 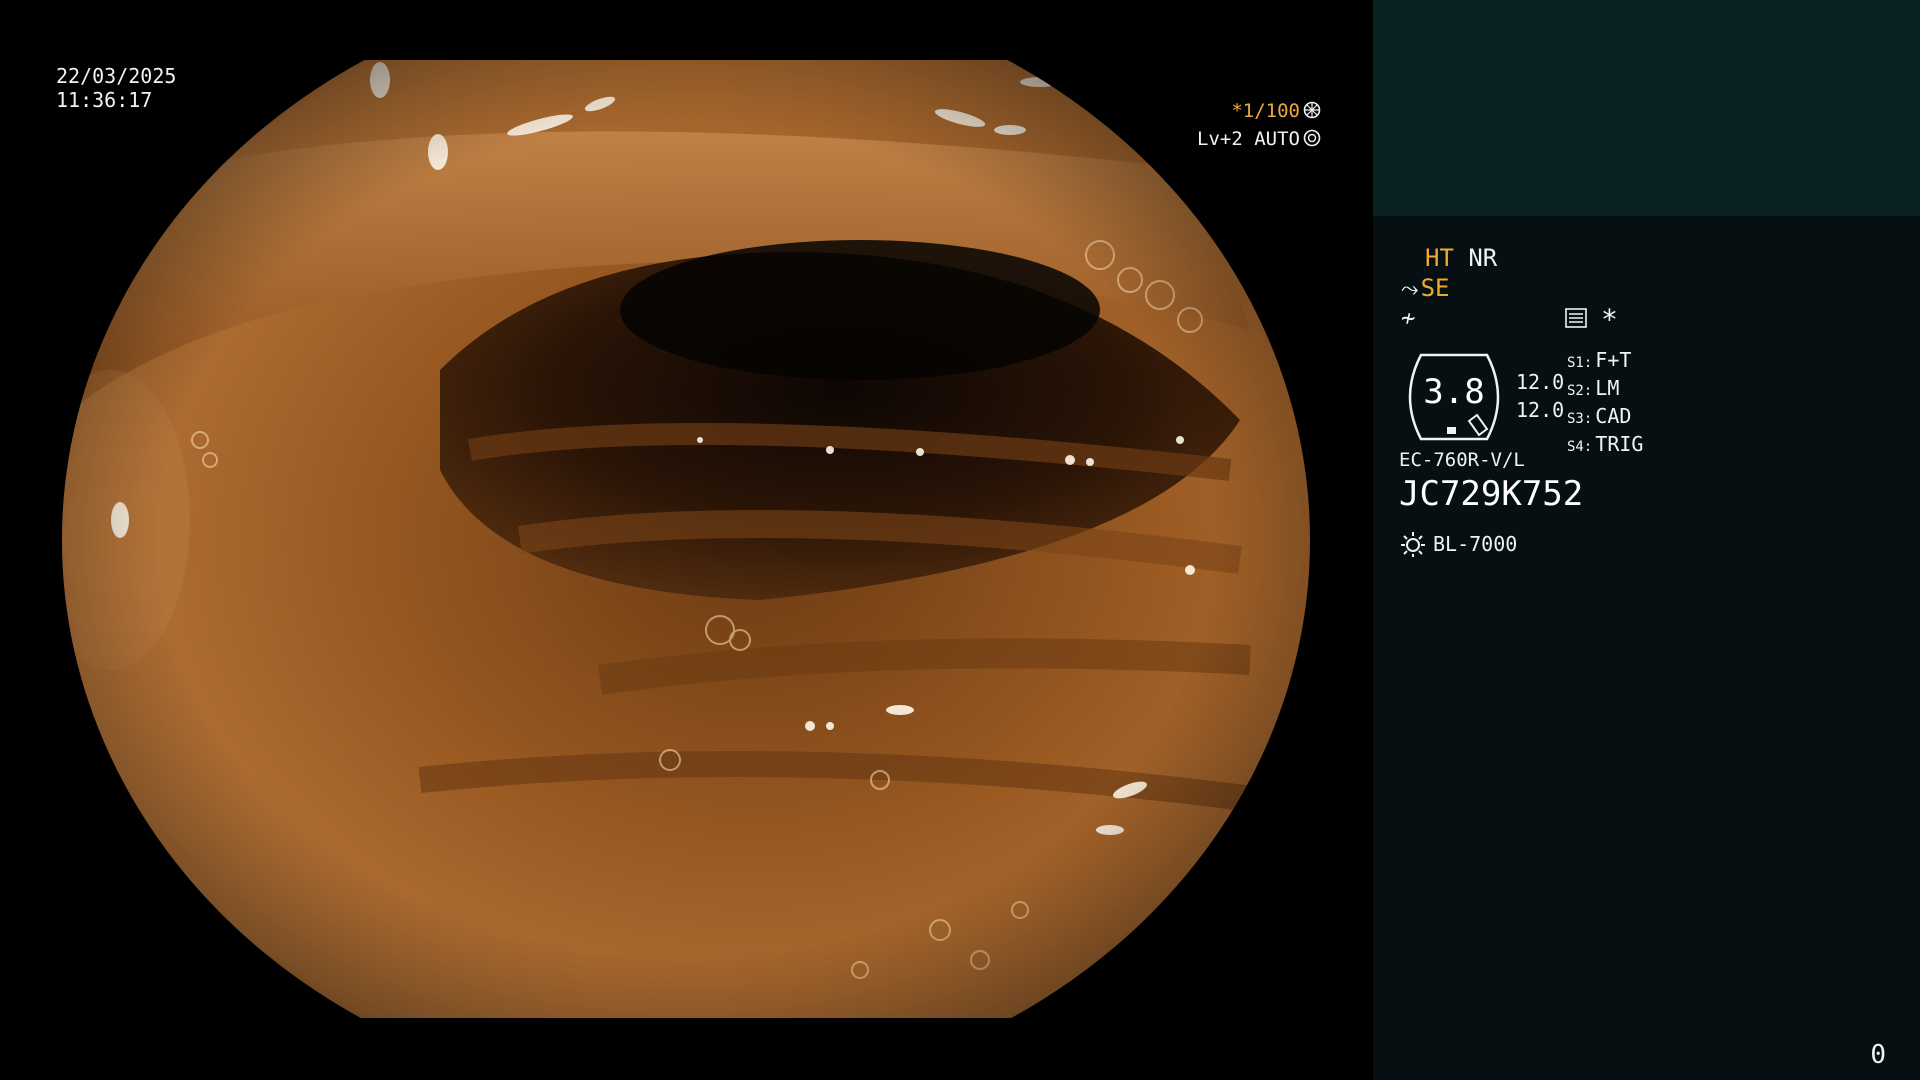 I want to click on light-source-text: BL-7000, so click(x=1475, y=544).